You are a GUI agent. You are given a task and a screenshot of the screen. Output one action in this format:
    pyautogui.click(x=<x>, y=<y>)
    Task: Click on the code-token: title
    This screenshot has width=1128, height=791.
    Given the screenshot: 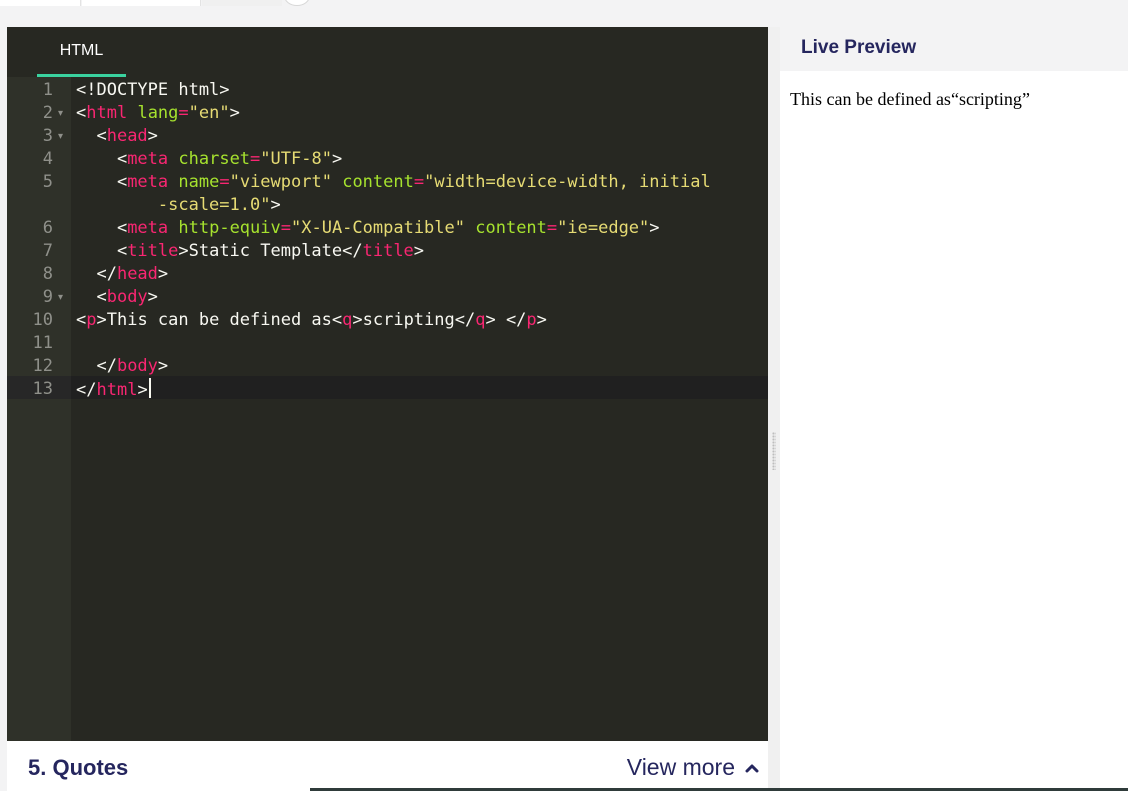 What is the action you would take?
    pyautogui.click(x=153, y=251)
    